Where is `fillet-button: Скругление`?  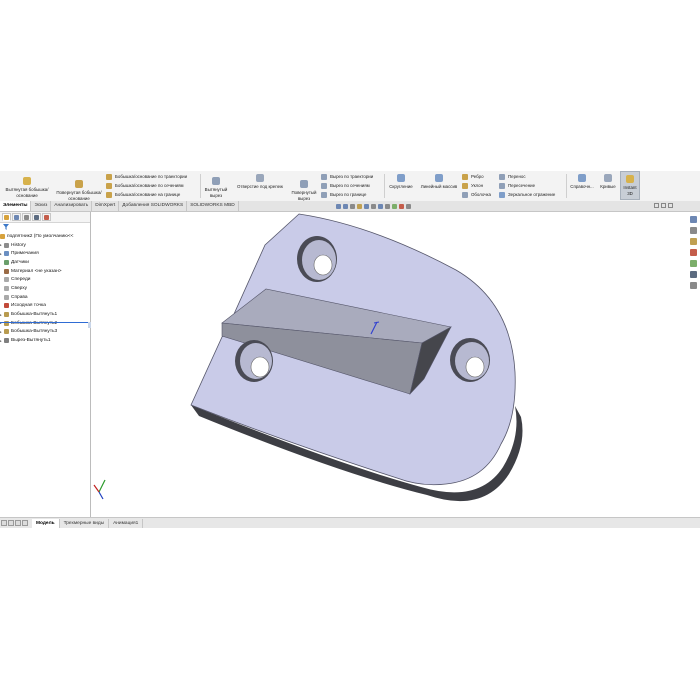
fillet-button: Скругление is located at coordinates (401, 182).